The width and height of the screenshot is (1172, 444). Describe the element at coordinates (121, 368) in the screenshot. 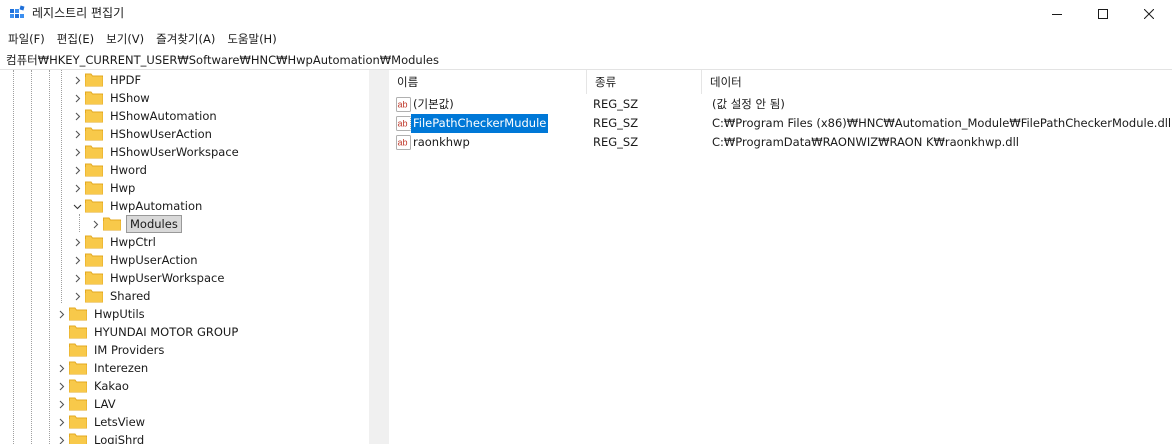

I see `tree-item-label: Interezen` at that location.